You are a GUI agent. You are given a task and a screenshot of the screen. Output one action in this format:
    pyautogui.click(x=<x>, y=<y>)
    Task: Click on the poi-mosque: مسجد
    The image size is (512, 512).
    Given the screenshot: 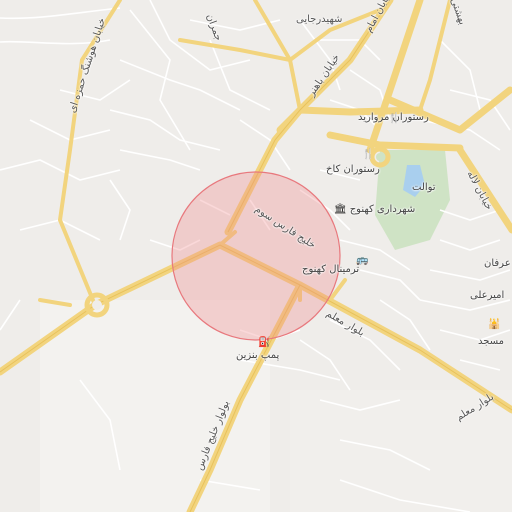 What is the action you would take?
    pyautogui.click(x=491, y=341)
    